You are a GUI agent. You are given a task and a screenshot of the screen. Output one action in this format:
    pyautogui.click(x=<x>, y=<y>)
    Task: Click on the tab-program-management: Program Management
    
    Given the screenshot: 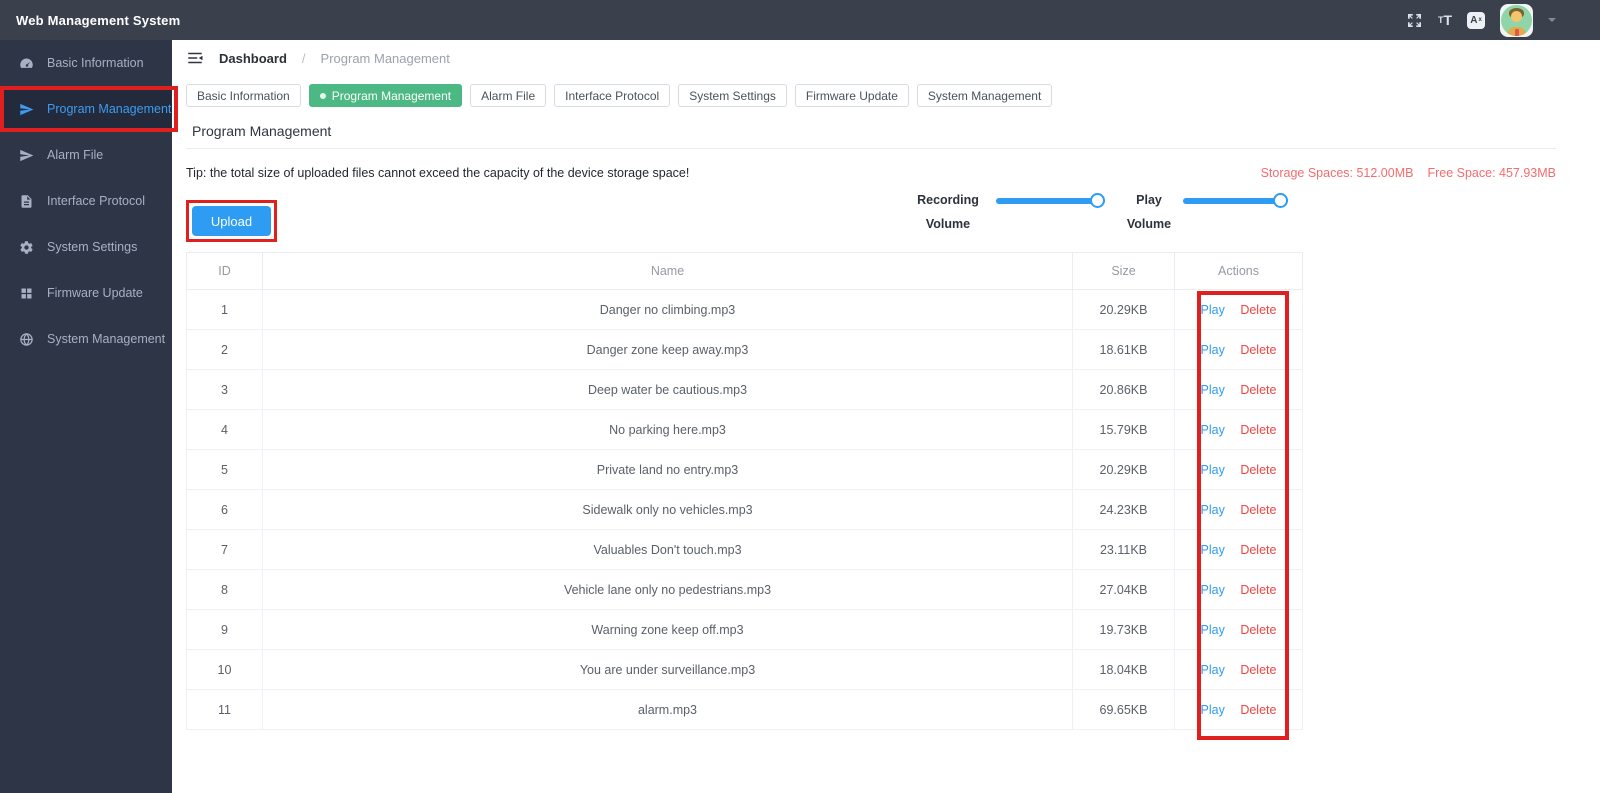 What is the action you would take?
    pyautogui.click(x=385, y=95)
    